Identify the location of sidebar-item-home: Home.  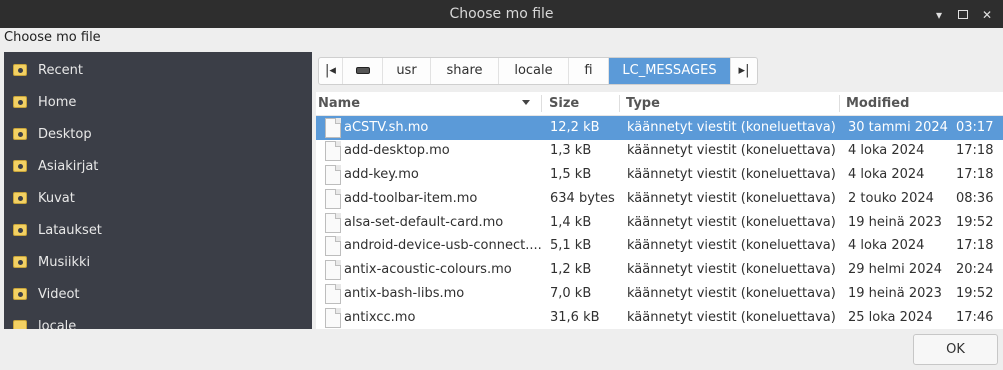
(158, 102).